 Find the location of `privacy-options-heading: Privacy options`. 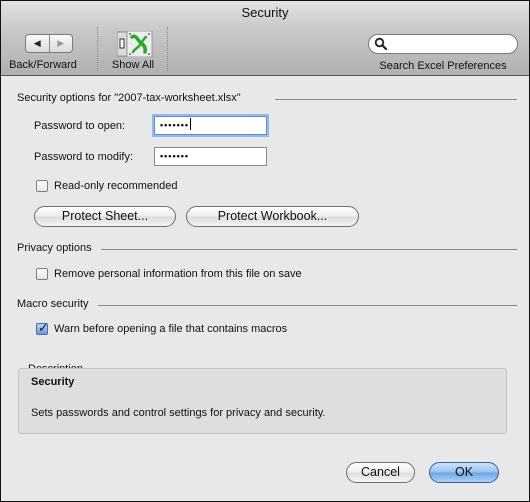

privacy-options-heading: Privacy options is located at coordinates (54, 248).